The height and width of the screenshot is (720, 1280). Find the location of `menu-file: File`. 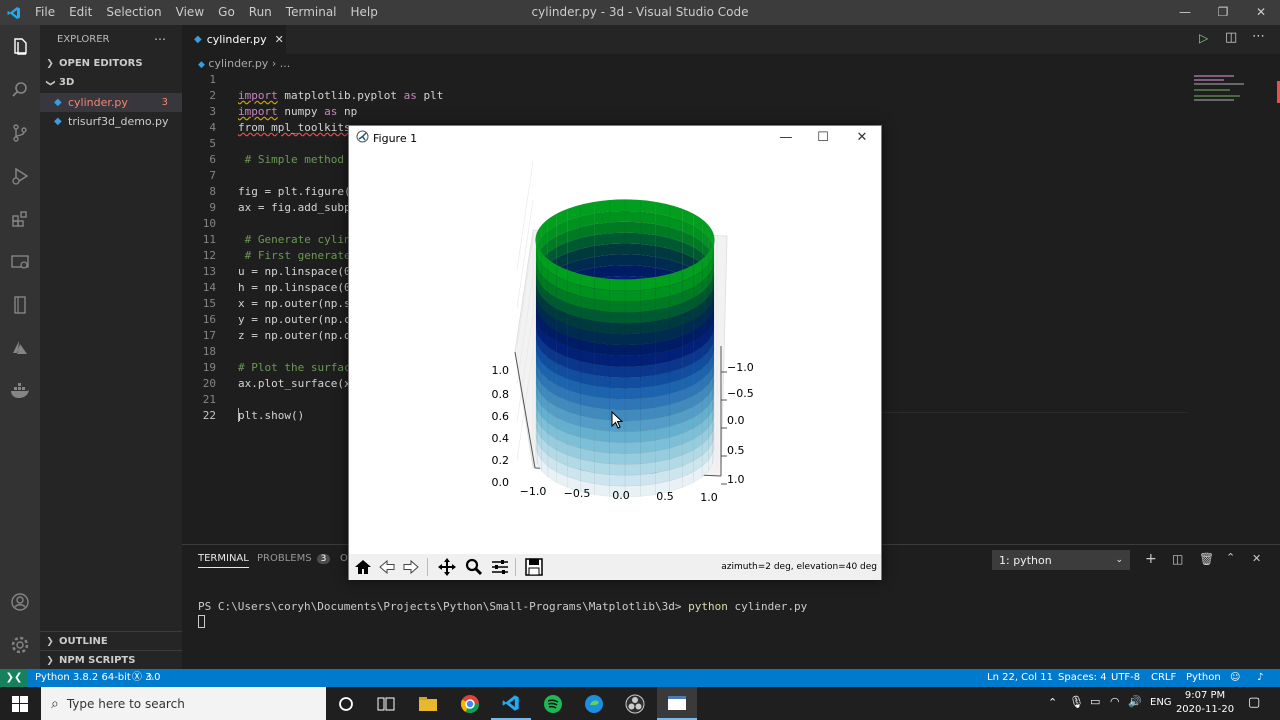

menu-file: File is located at coordinates (45, 12).